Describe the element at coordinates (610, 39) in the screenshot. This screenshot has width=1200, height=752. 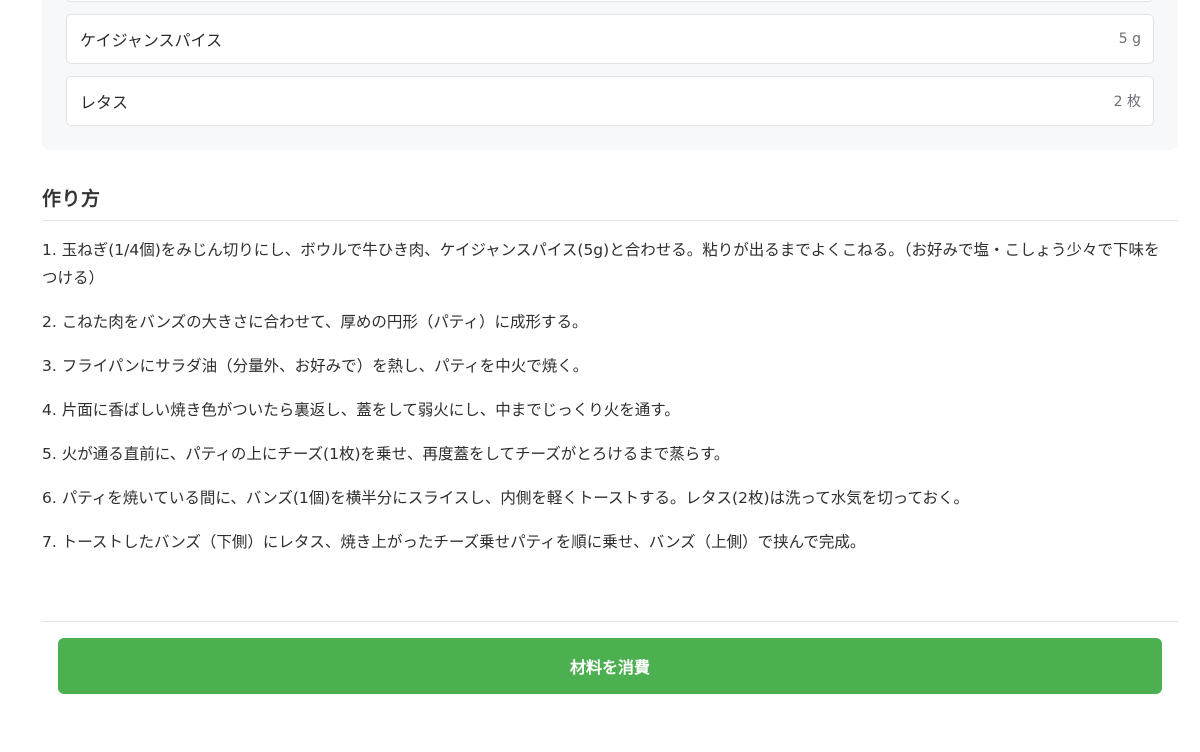
I see `ingredient-item: ケイジャンスパイス 5 g` at that location.